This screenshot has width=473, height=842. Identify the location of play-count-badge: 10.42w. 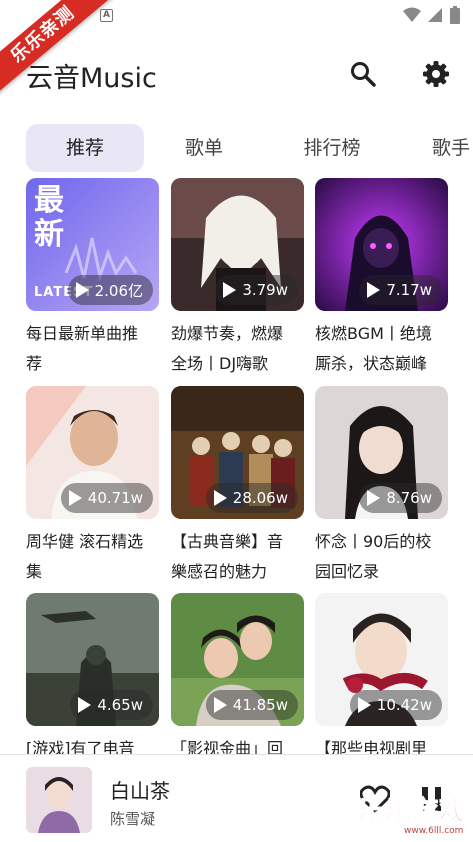
(395, 705).